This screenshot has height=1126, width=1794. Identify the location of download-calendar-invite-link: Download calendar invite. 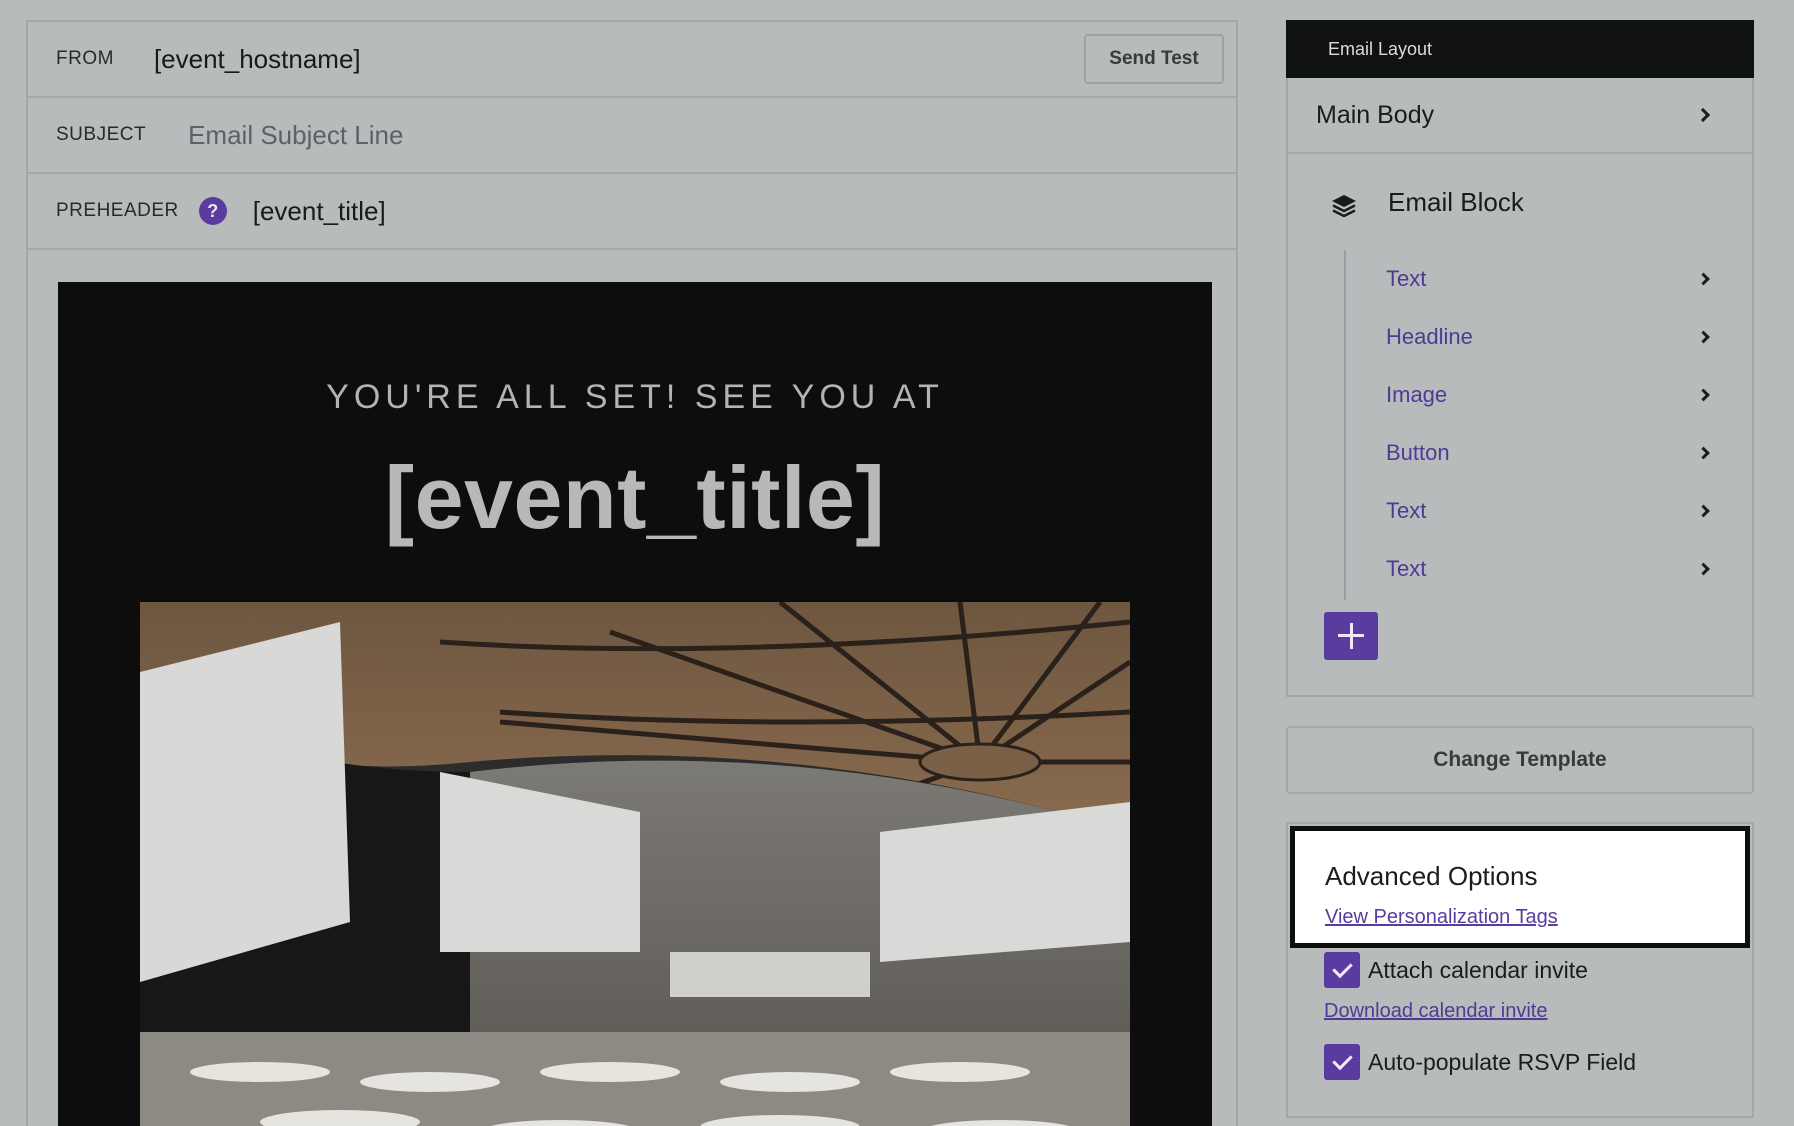
(1435, 1011).